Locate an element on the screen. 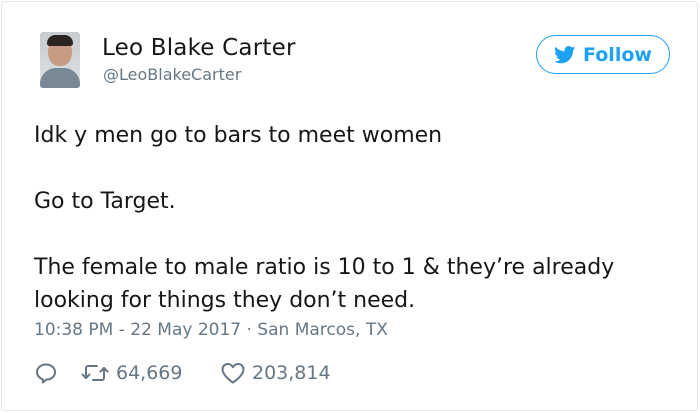 Image resolution: width=700 pixels, height=413 pixels. tweet-actions: 64,669 203,814 is located at coordinates (182, 373).